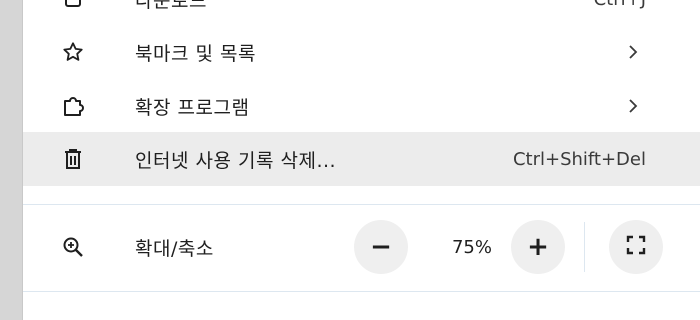 The image size is (700, 320). What do you see at coordinates (584, 247) in the screenshot?
I see `zoom-separator` at bounding box center [584, 247].